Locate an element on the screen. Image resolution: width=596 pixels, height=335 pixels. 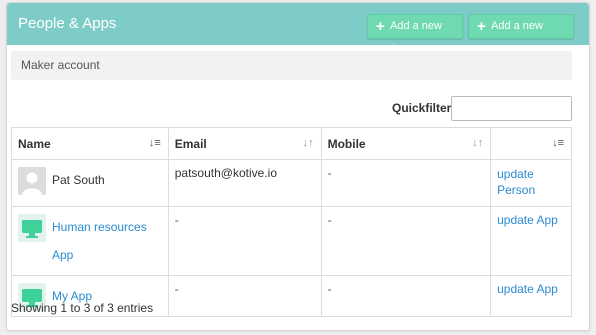
add-app-button: + Add a new App is located at coordinates (415, 34).